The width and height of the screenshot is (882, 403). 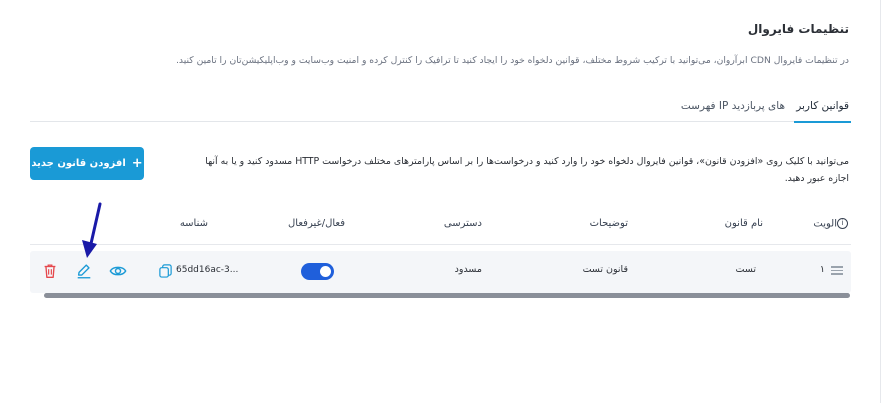 I want to click on add-rule-button: افزودن قانون جدید +, so click(x=87, y=163).